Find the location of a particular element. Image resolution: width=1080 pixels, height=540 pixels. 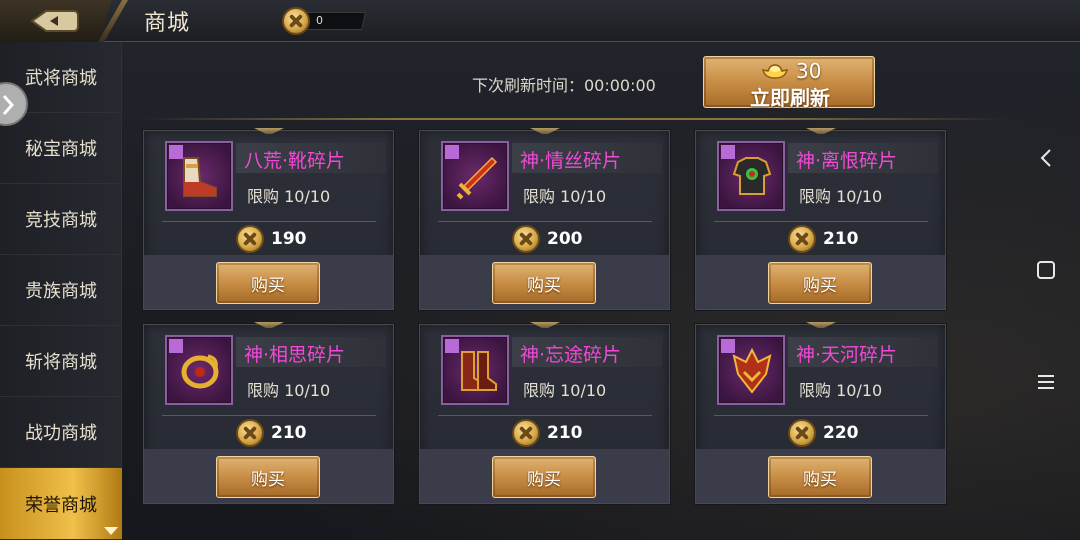

dragon-ring-icon is located at coordinates (200, 371).